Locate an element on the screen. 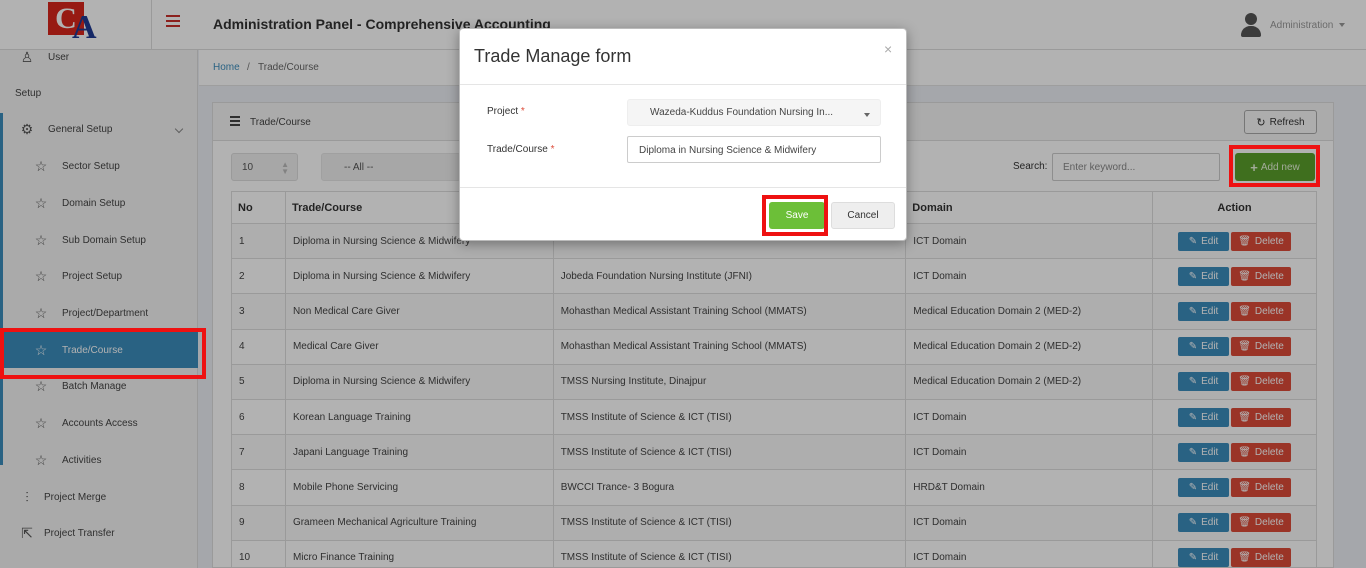  dropdown-arrow-icon is located at coordinates (867, 115).